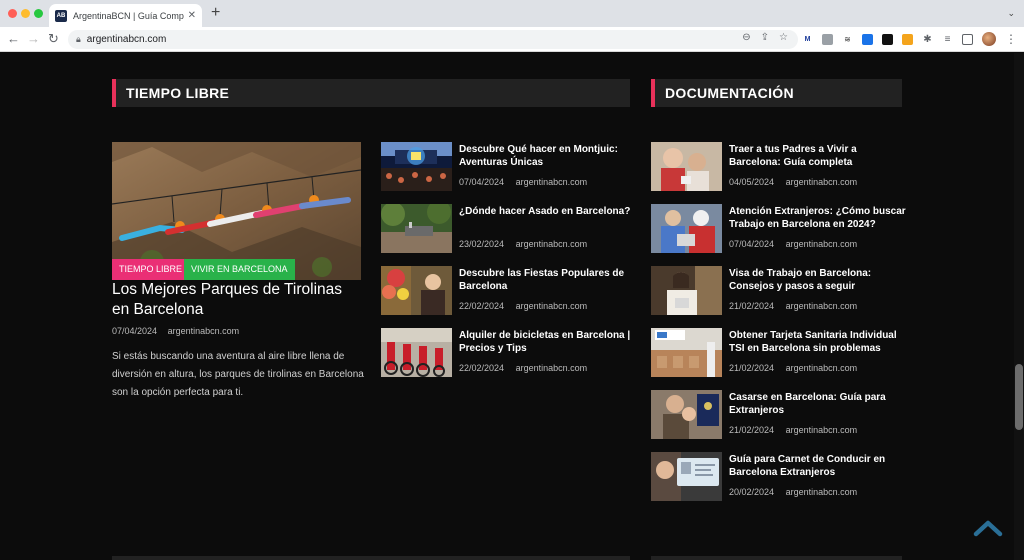 The image size is (1024, 560). I want to click on article-thumbnail-montjuic, so click(416, 166).